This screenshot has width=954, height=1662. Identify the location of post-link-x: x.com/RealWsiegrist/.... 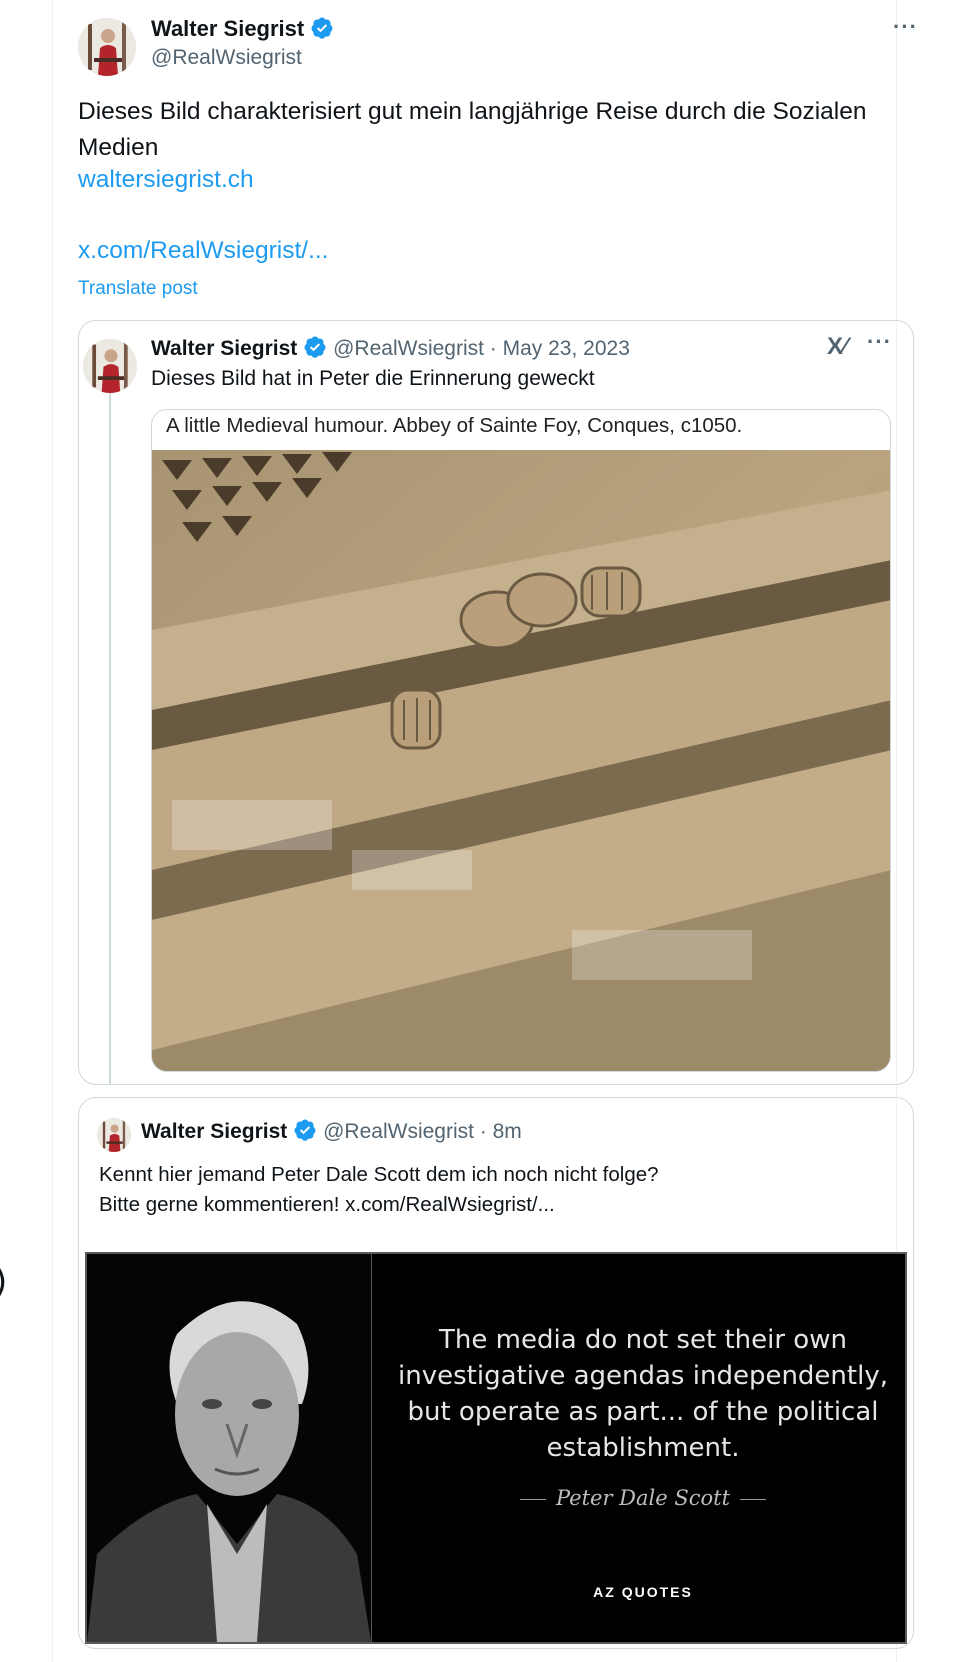
(203, 251).